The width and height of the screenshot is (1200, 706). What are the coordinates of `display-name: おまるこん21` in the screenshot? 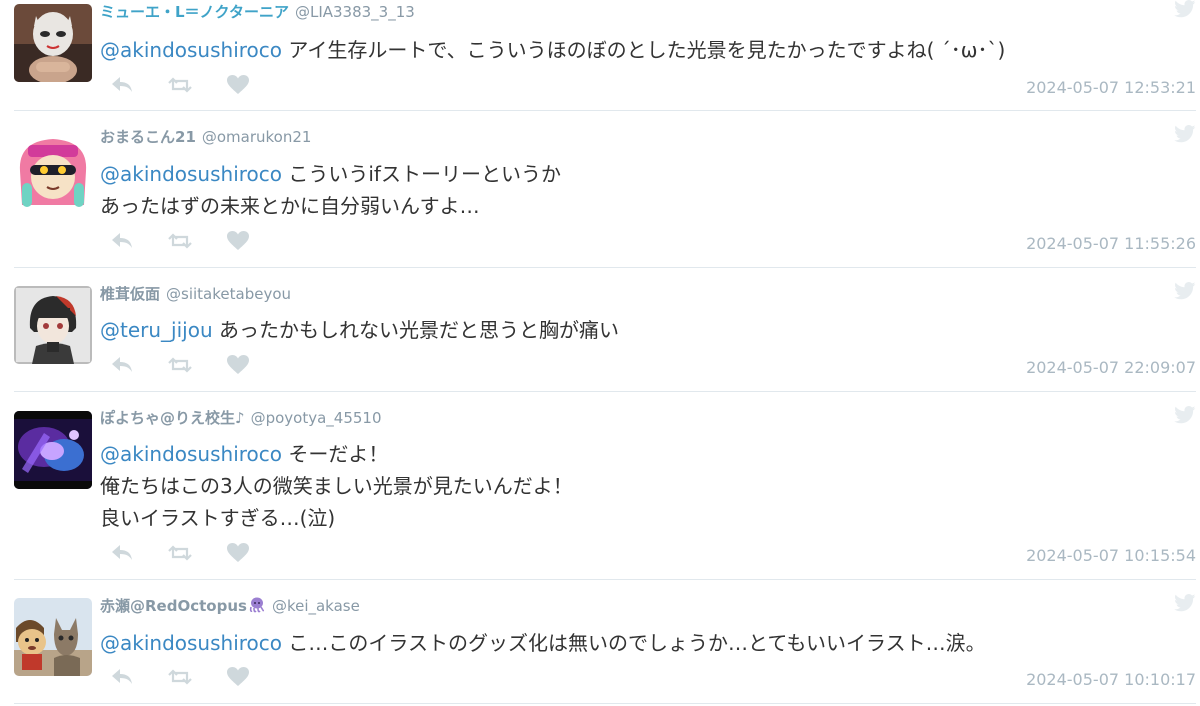 It's located at (148, 137).